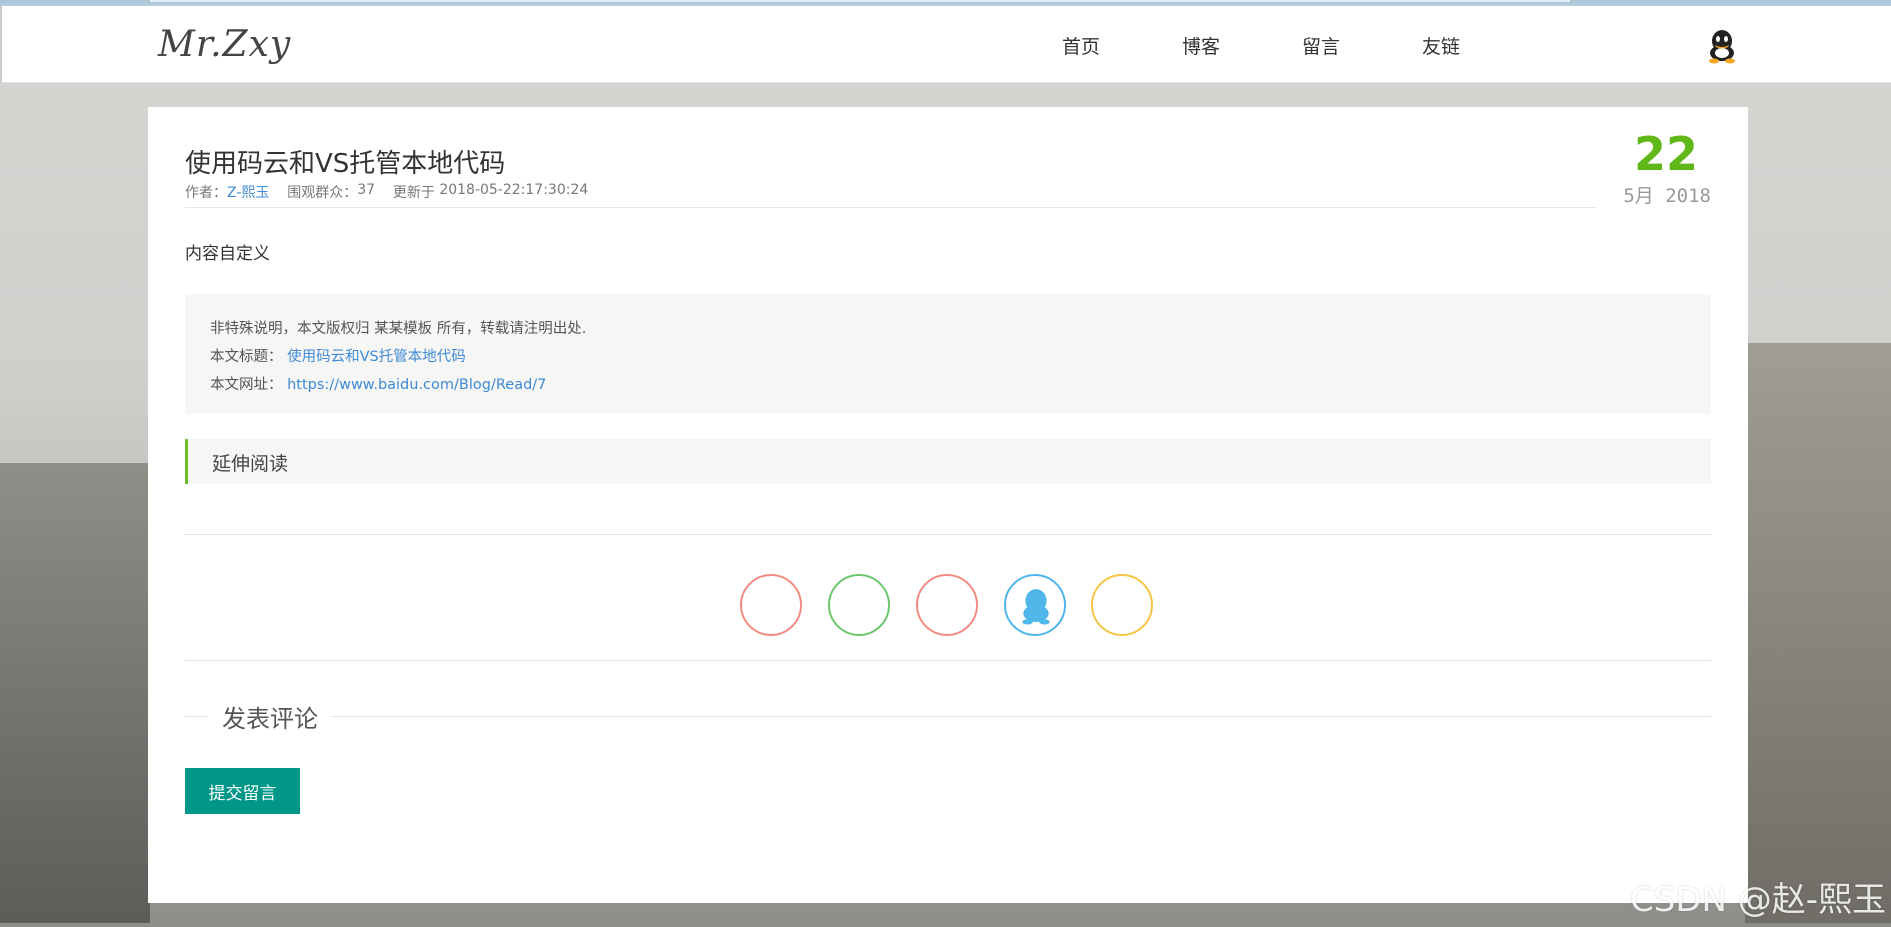  I want to click on extended-reading-header: 延伸阅读, so click(948, 461).